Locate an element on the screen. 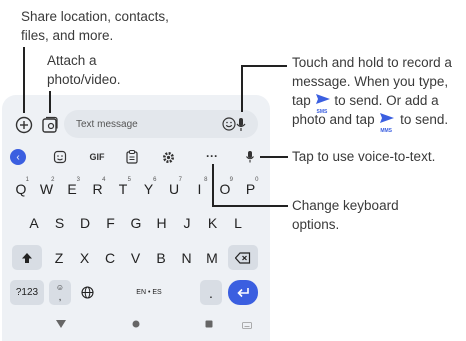 Image resolution: width=466 pixels, height=341 pixels. key-label: C is located at coordinates (110, 257).